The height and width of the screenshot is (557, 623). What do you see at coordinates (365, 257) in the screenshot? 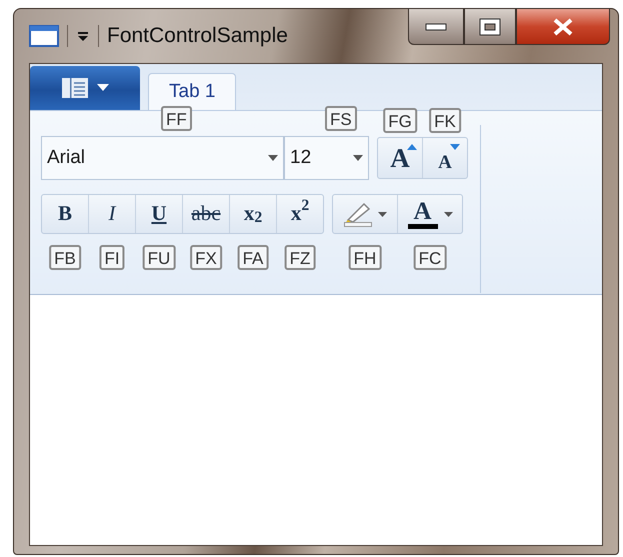
I see `key-tip: FH` at bounding box center [365, 257].